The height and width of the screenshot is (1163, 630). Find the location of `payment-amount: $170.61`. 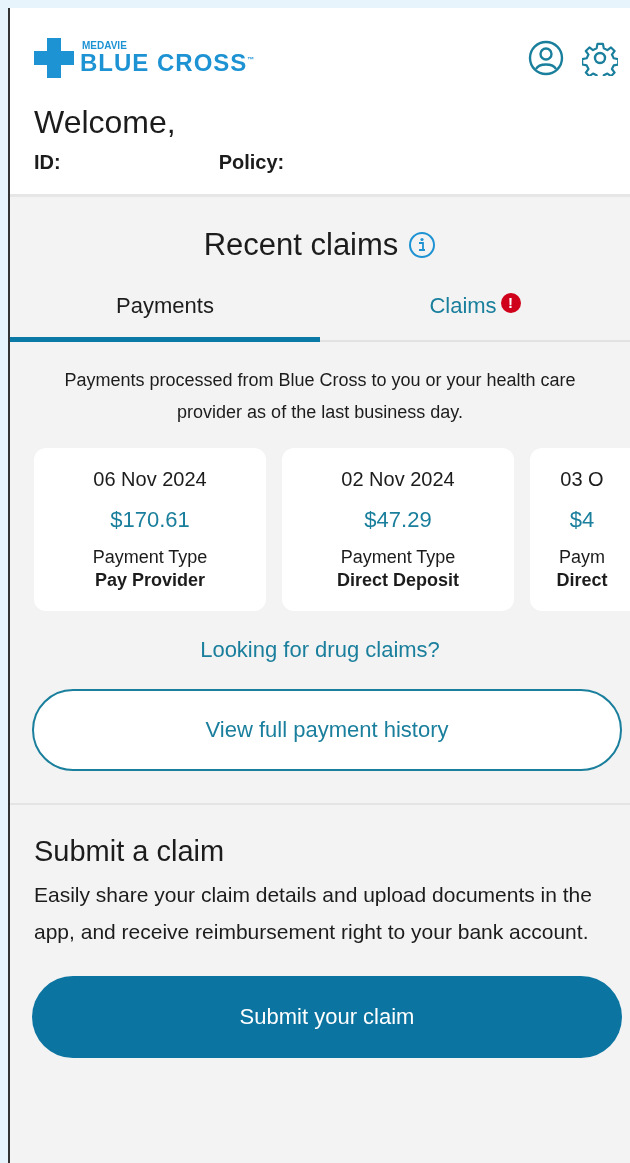

payment-amount: $170.61 is located at coordinates (150, 520).